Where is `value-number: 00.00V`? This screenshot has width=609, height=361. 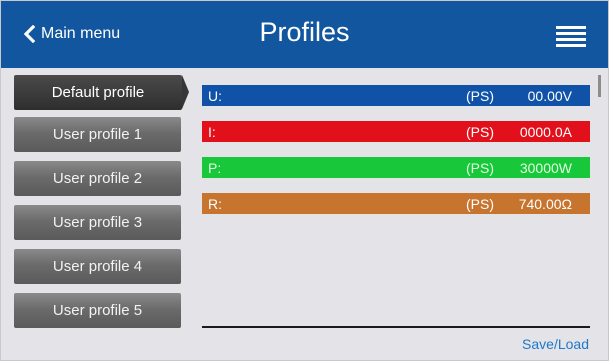 value-number: 00.00V is located at coordinates (549, 96).